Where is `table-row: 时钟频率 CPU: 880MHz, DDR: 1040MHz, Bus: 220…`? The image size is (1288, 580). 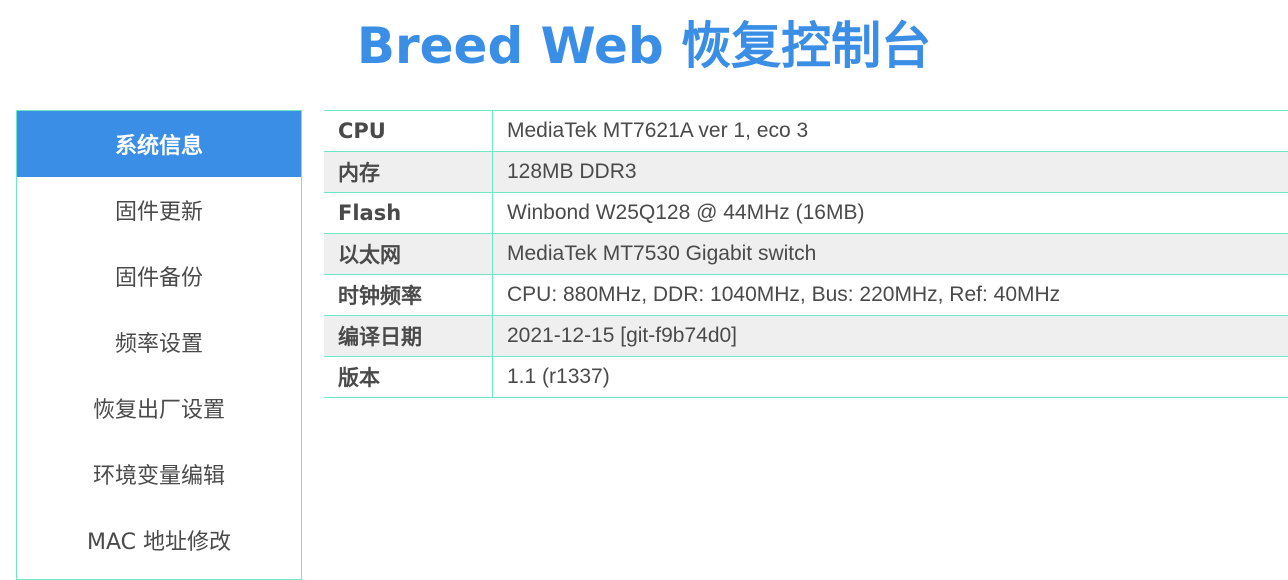 table-row: 时钟频率 CPU: 880MHz, DDR: 1040MHz, Bus: 220… is located at coordinates (806, 295).